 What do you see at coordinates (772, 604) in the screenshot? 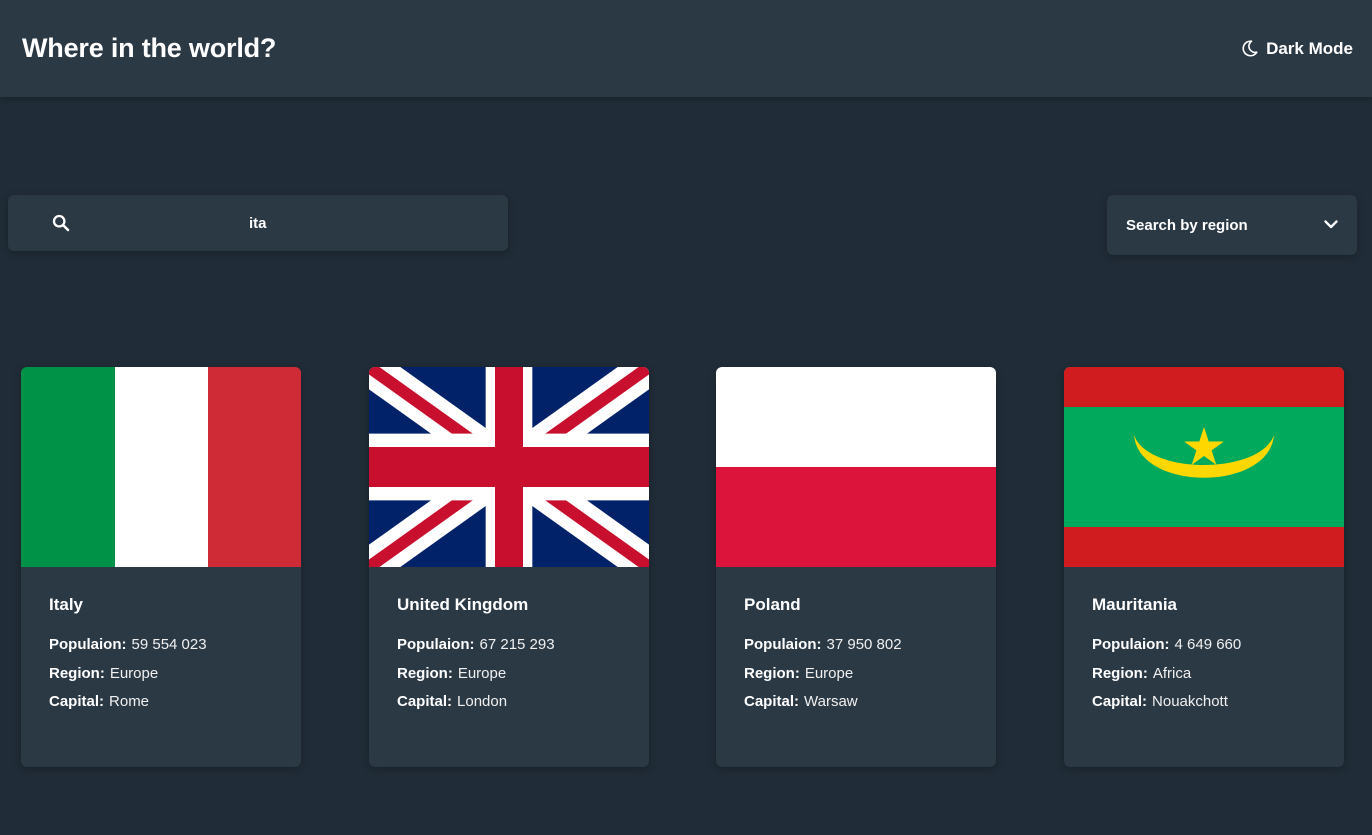
I see `country-name: Poland` at bounding box center [772, 604].